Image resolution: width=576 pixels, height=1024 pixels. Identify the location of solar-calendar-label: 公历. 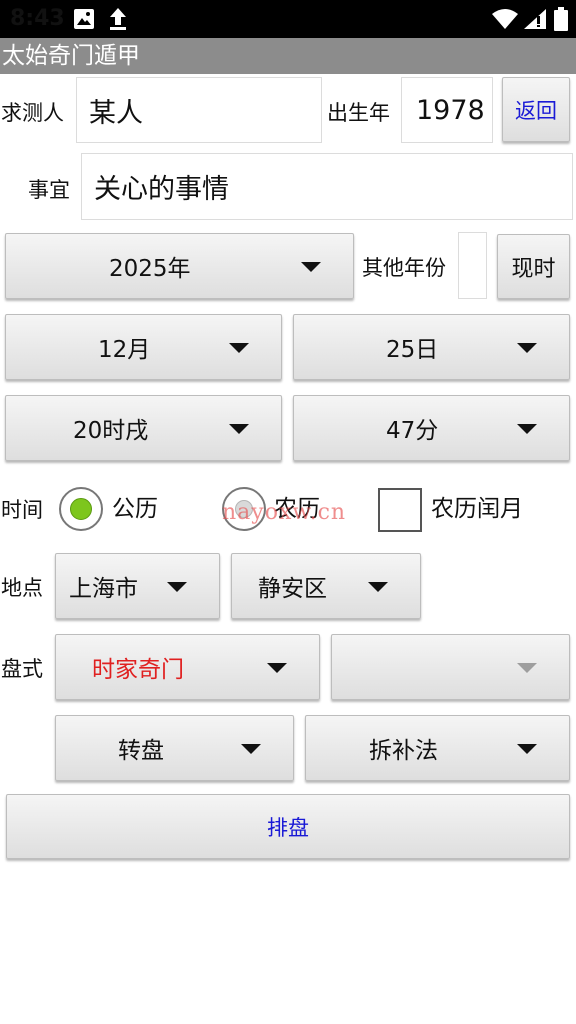
(135, 509).